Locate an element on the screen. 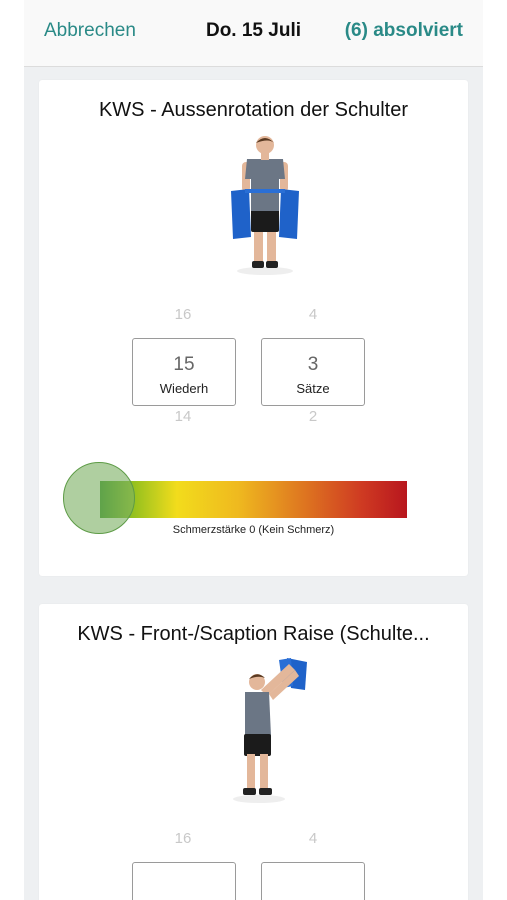 The height and width of the screenshot is (900, 507). person-band-rotation-icon is located at coordinates (265, 205).